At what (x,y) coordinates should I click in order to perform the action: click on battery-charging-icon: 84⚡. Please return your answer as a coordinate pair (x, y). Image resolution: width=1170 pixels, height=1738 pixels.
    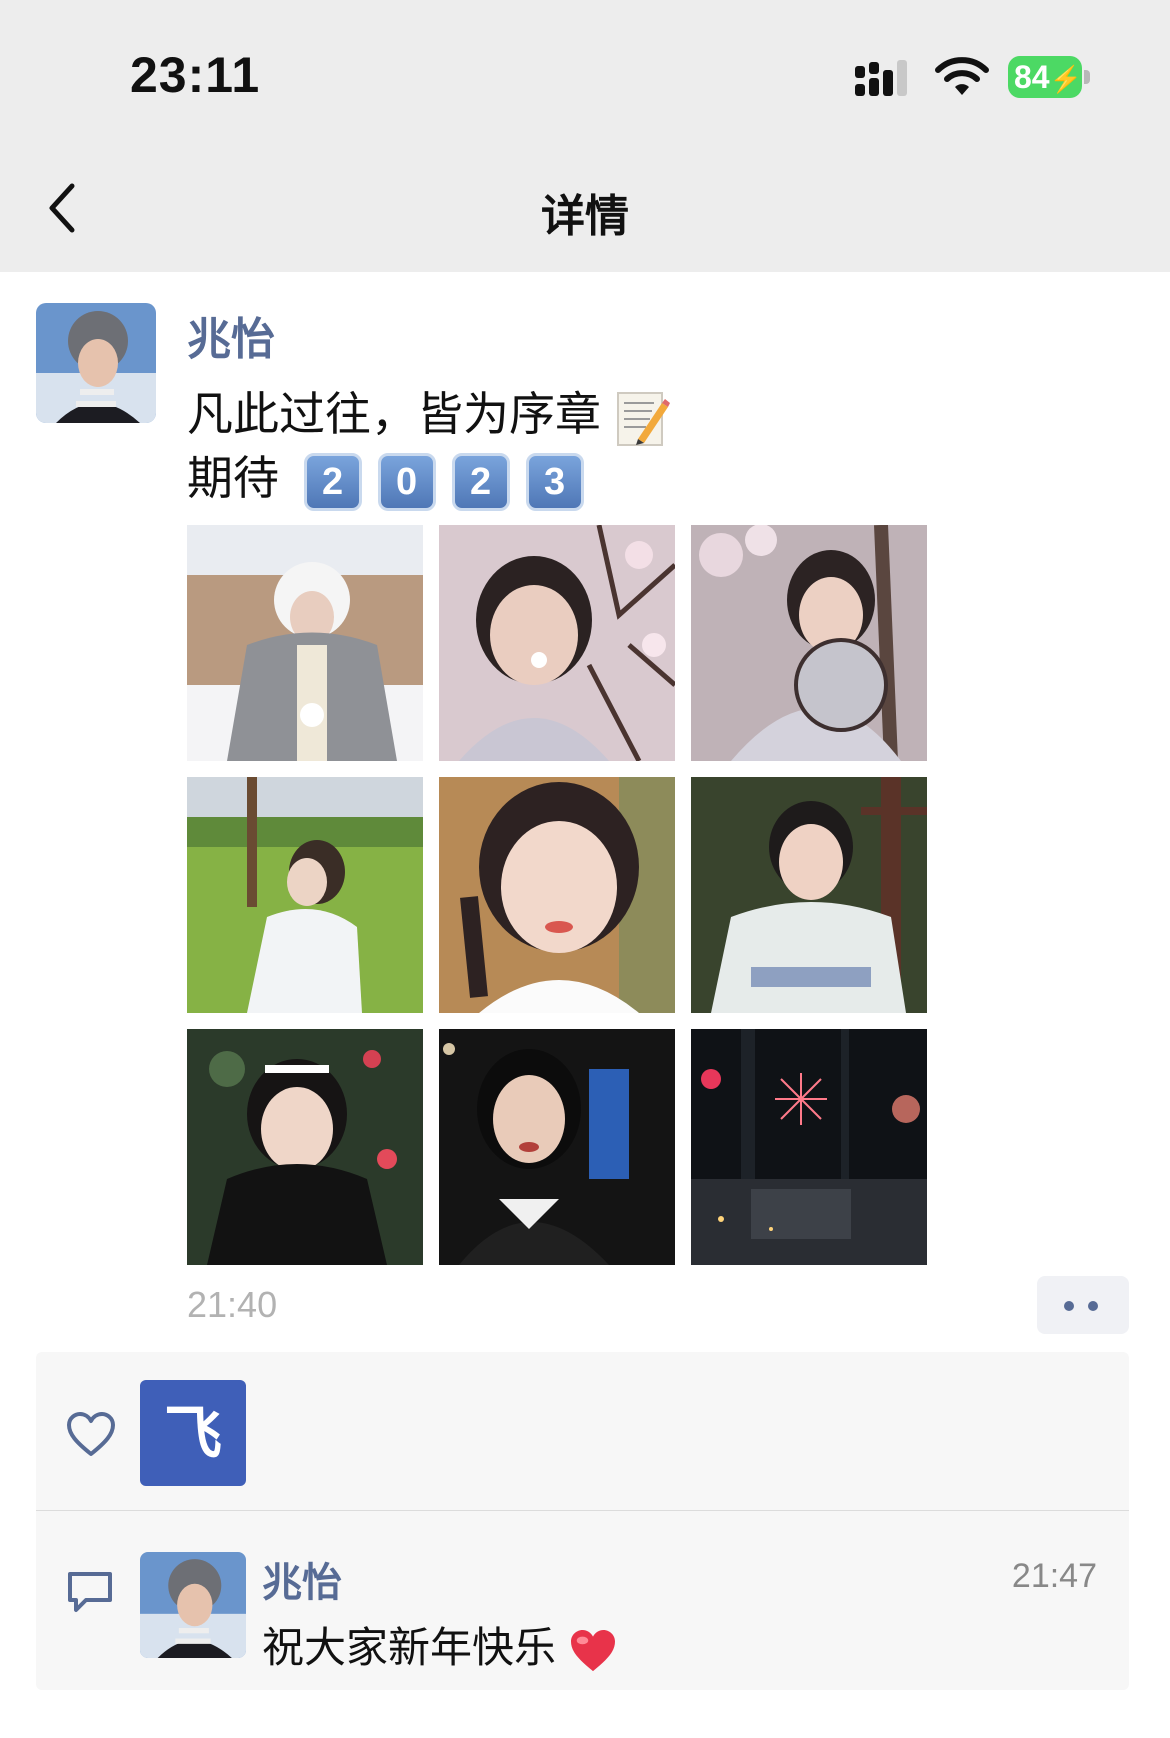
    Looking at the image, I should click on (1049, 77).